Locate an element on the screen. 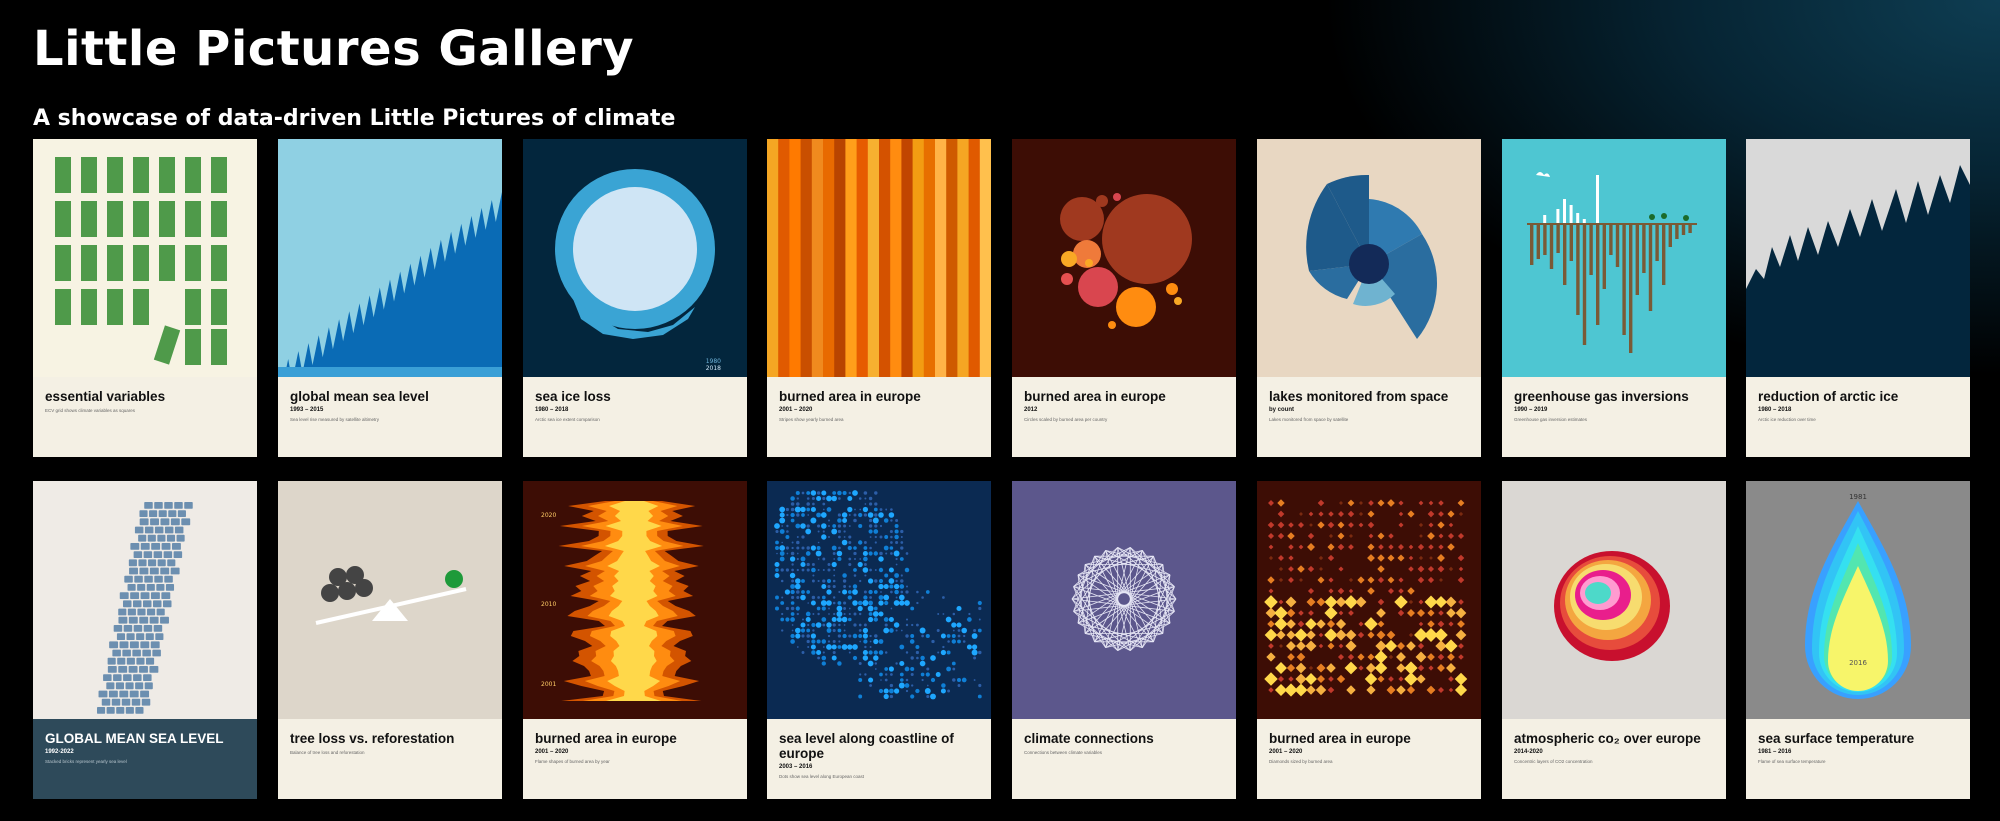 The image size is (2000, 821). burned-area-flame-stream: 2020 2010 2001 is located at coordinates (635, 600).